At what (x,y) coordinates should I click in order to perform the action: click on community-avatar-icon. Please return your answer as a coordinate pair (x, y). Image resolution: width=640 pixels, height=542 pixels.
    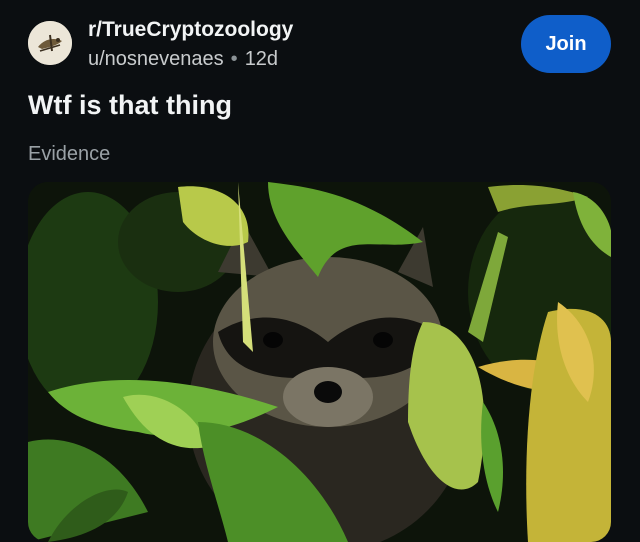
    Looking at the image, I should click on (50, 43).